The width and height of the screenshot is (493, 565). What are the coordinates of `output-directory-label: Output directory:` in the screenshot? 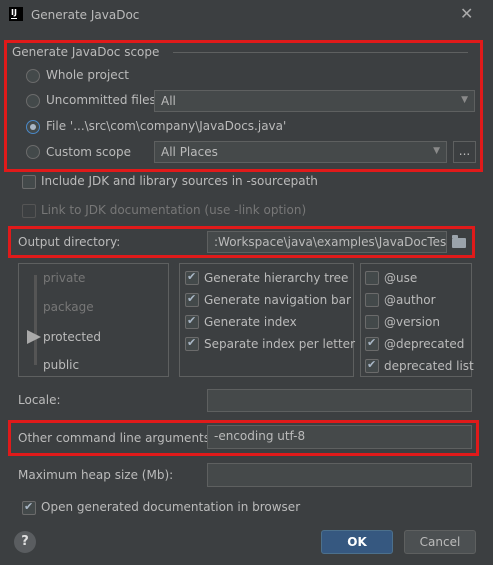 It's located at (69, 242).